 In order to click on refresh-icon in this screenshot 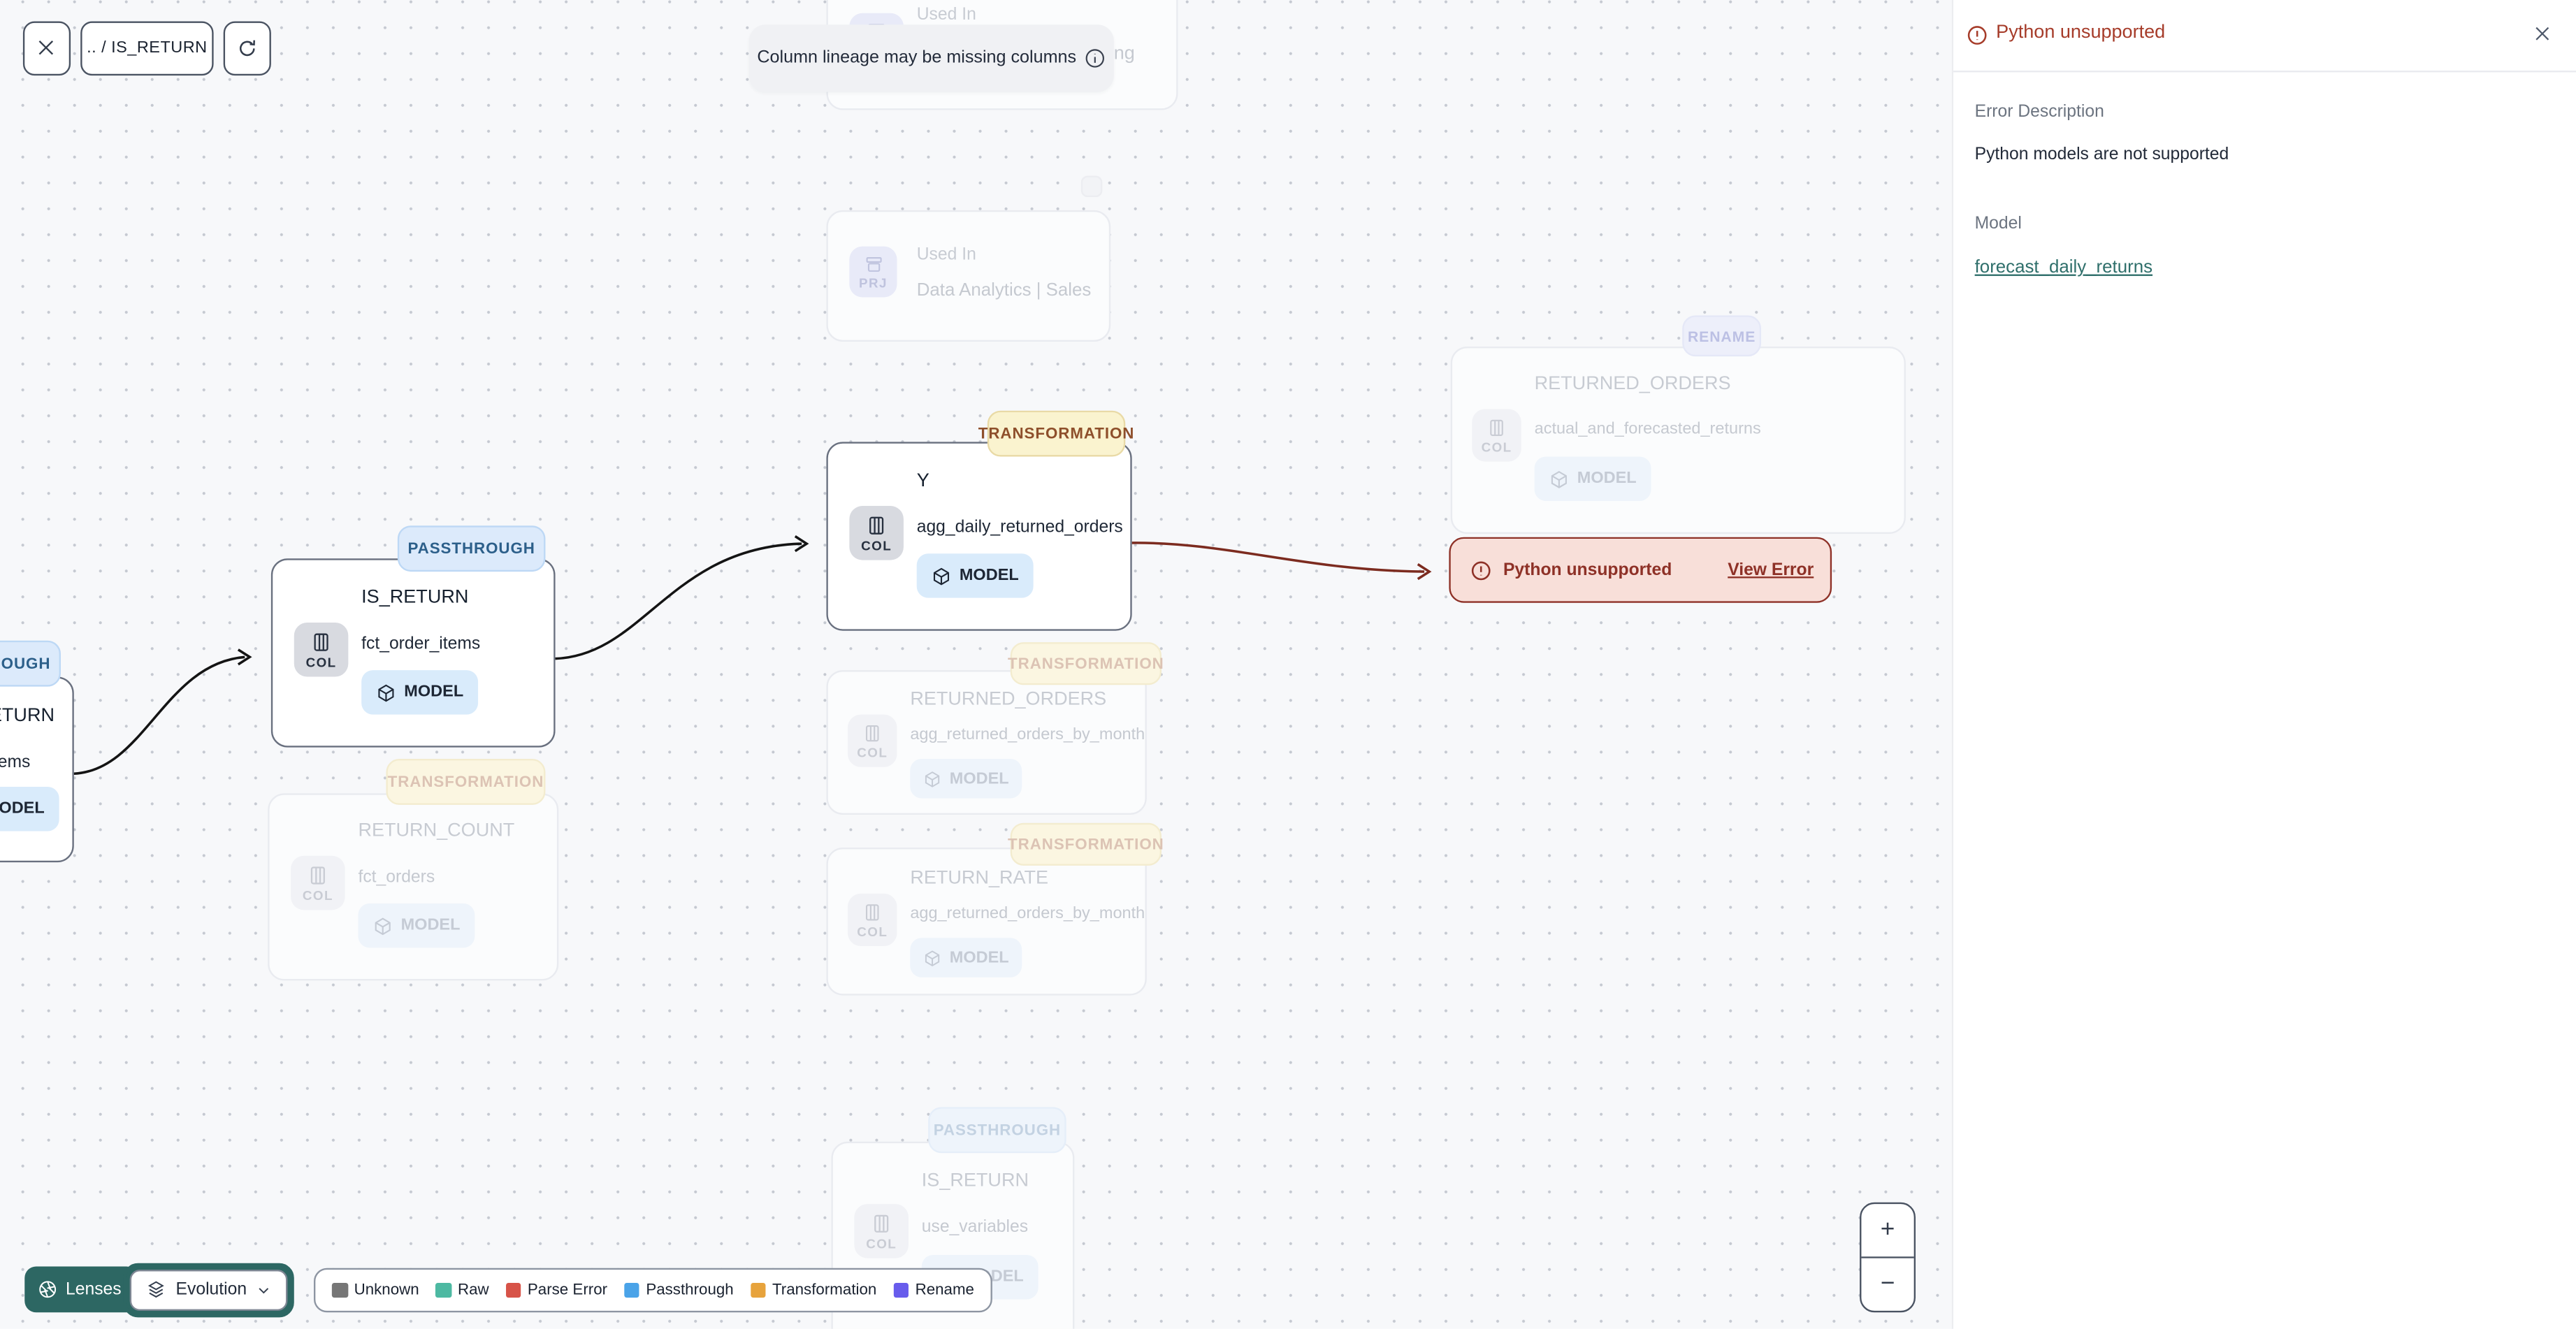, I will do `click(247, 48)`.